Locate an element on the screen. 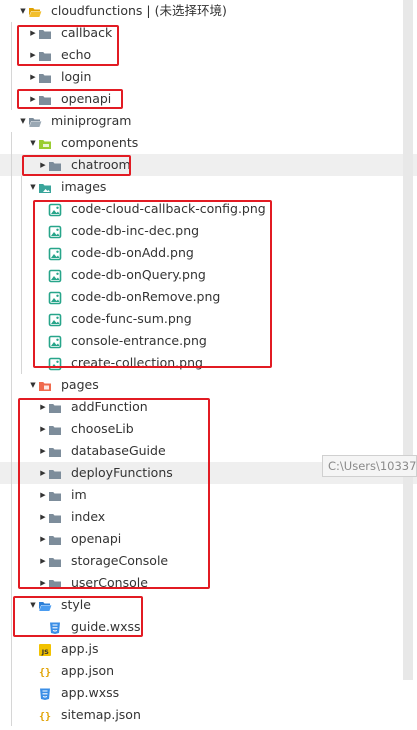 The image size is (417, 730). tree-item-label: guide.wxss is located at coordinates (106, 626).